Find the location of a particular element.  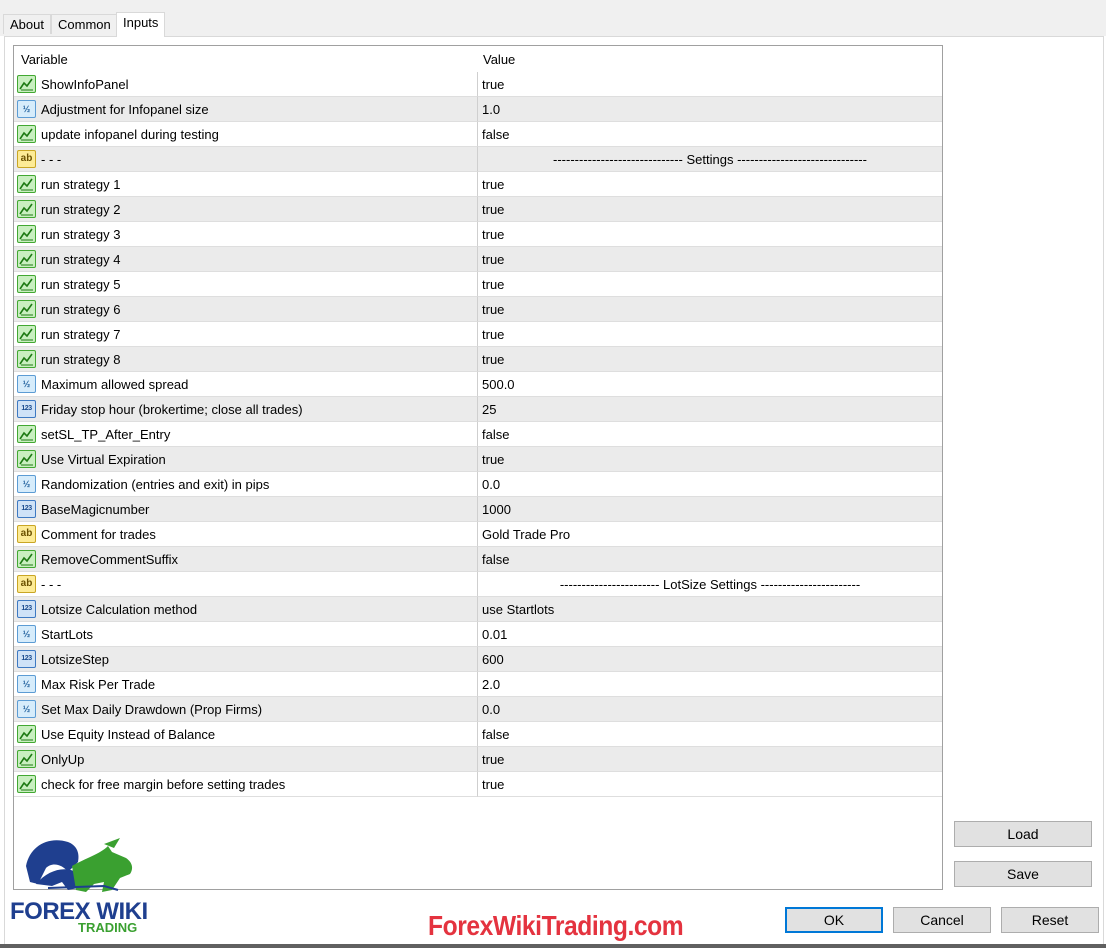

variable-cell: ShowInfoPanel is located at coordinates (246, 84).